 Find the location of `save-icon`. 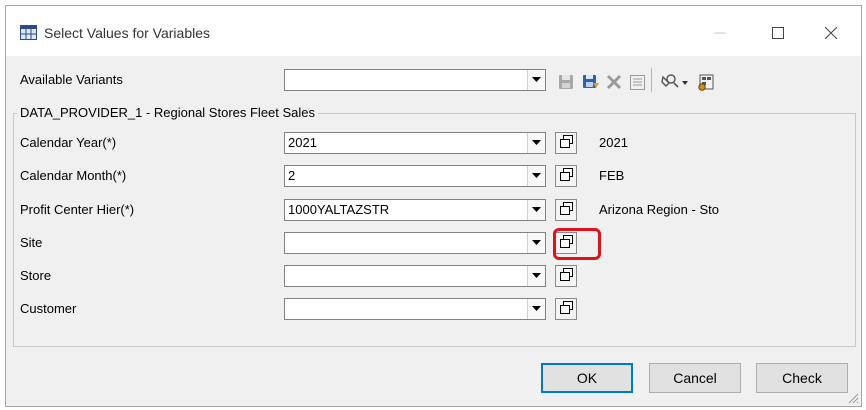

save-icon is located at coordinates (566, 82).